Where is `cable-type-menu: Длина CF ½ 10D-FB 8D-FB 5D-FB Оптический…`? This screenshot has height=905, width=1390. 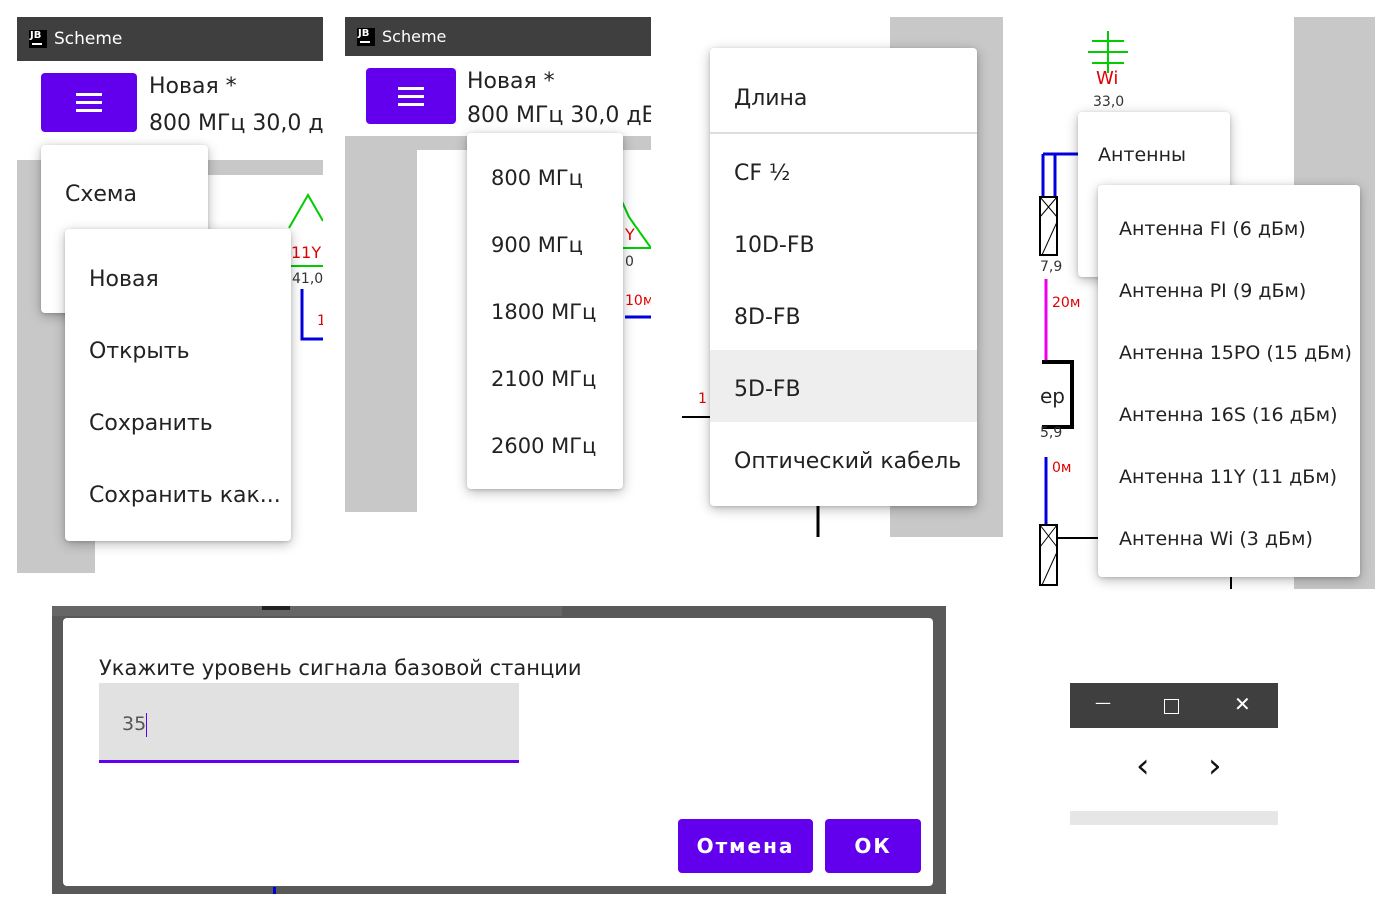 cable-type-menu: Длина CF ½ 10D-FB 8D-FB 5D-FB Оптический… is located at coordinates (843, 277).